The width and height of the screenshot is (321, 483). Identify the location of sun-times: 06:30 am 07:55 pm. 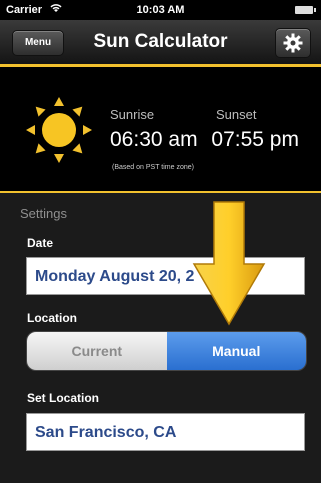
(204, 140).